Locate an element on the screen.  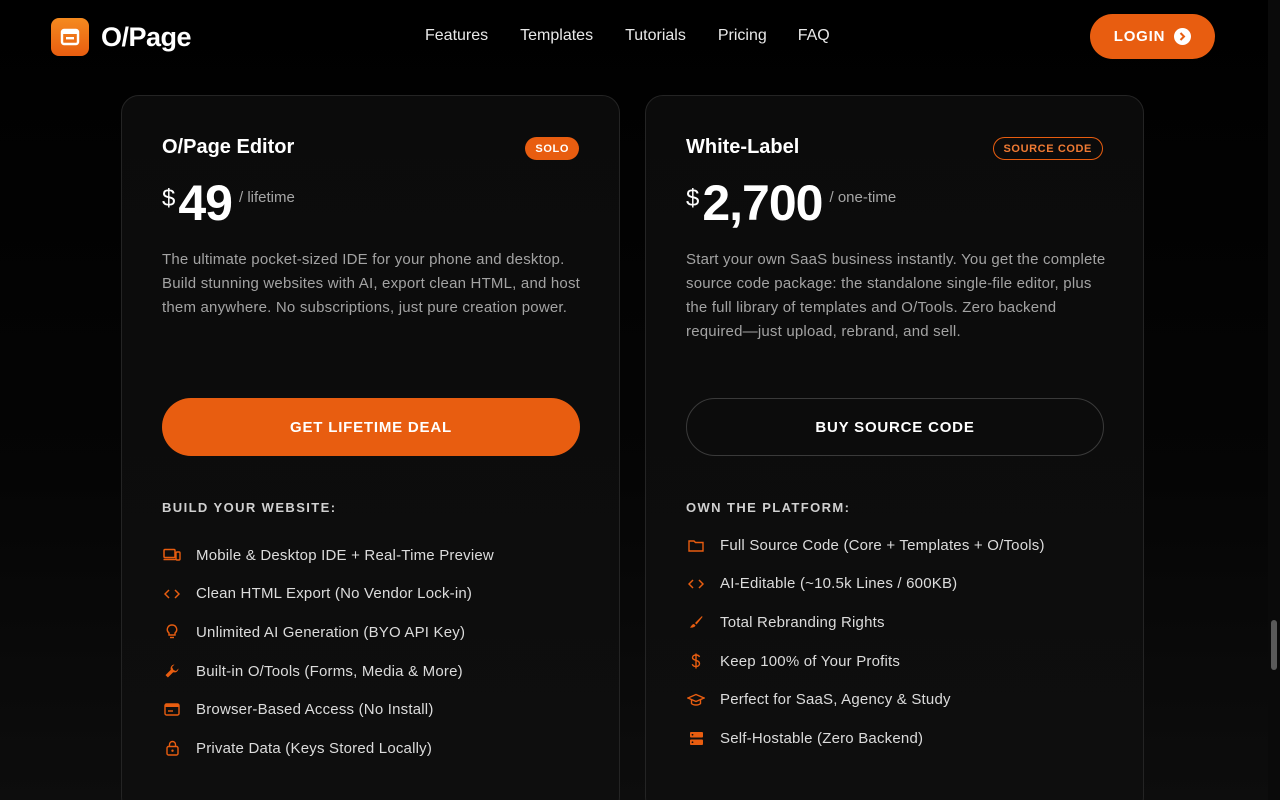
nav-pricing: Pricing is located at coordinates (742, 36).